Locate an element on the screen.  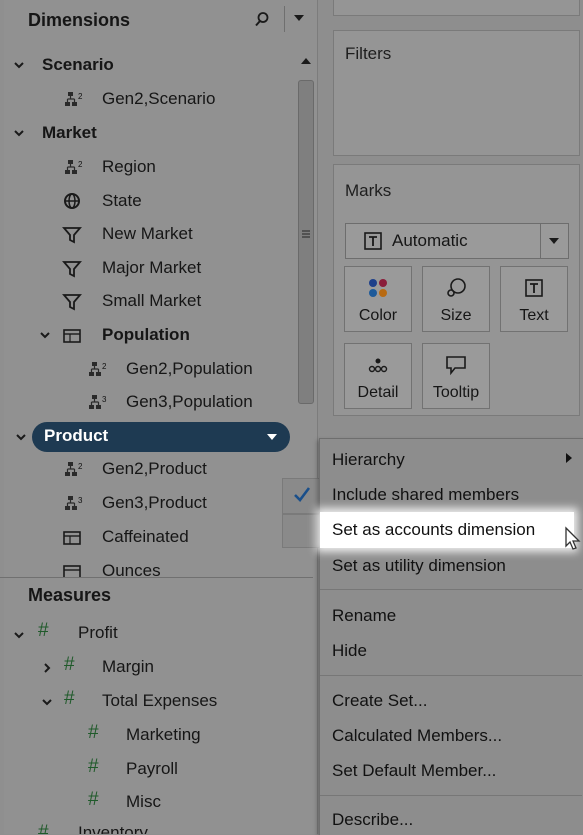
mark-type-value: Automatic is located at coordinates (430, 240).